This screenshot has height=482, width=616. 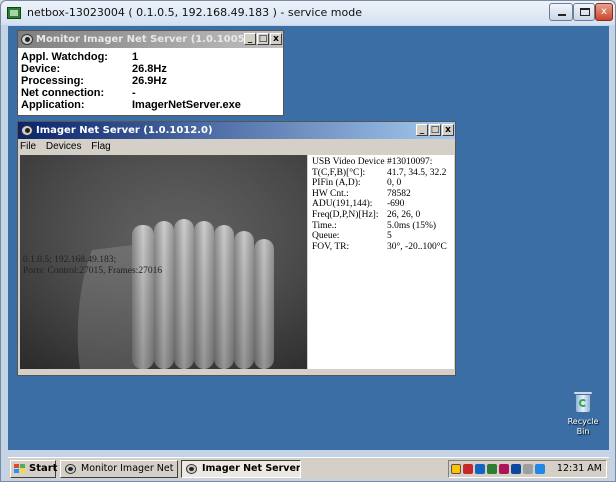 What do you see at coordinates (583, 426) in the screenshot?
I see `recycle-bin-label: Recycle Bin` at bounding box center [583, 426].